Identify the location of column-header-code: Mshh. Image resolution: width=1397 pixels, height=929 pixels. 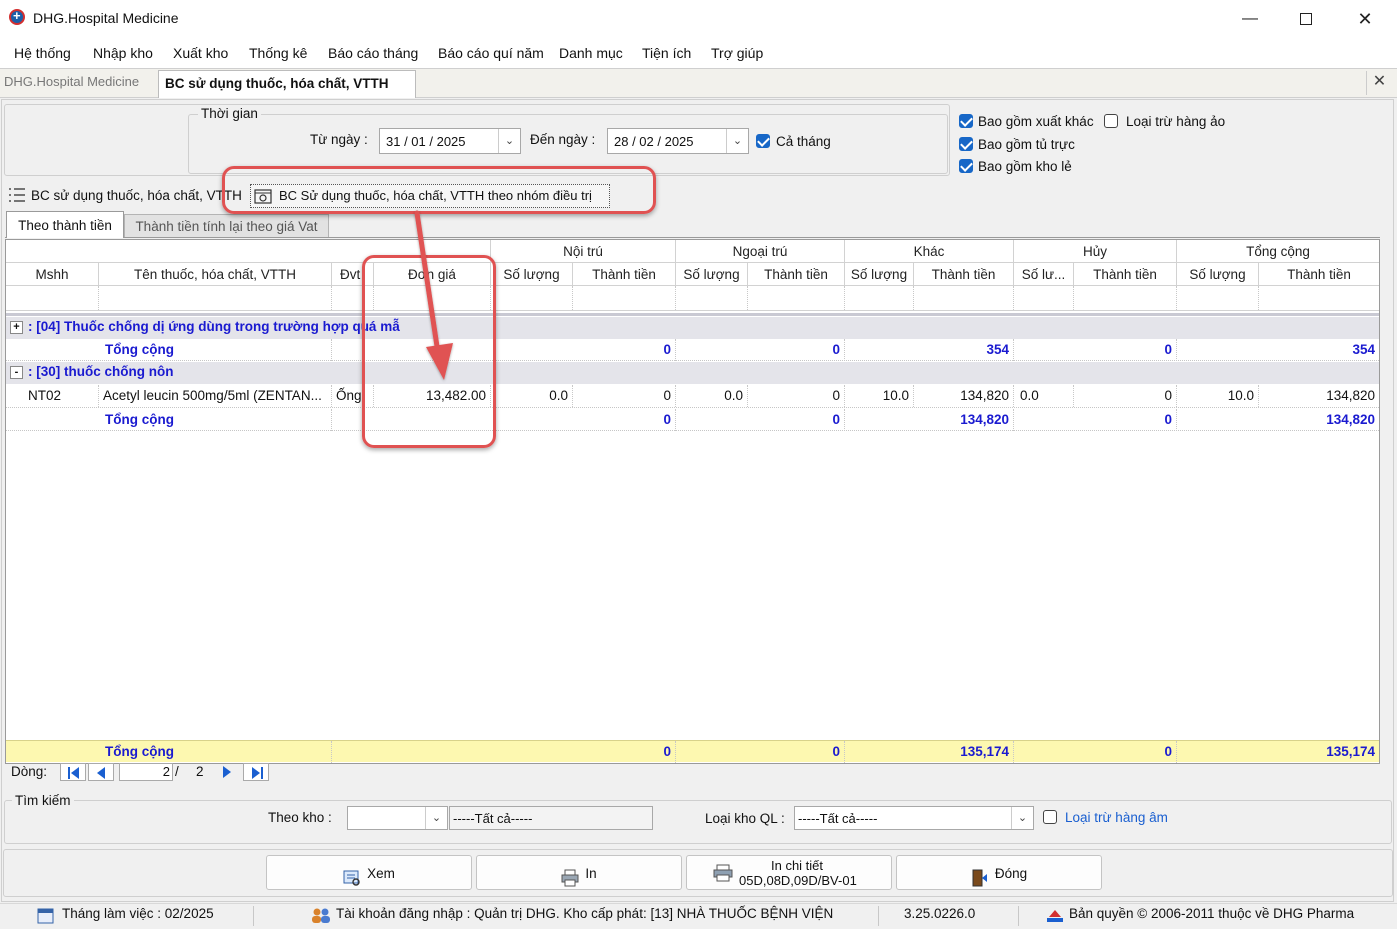
(52, 274).